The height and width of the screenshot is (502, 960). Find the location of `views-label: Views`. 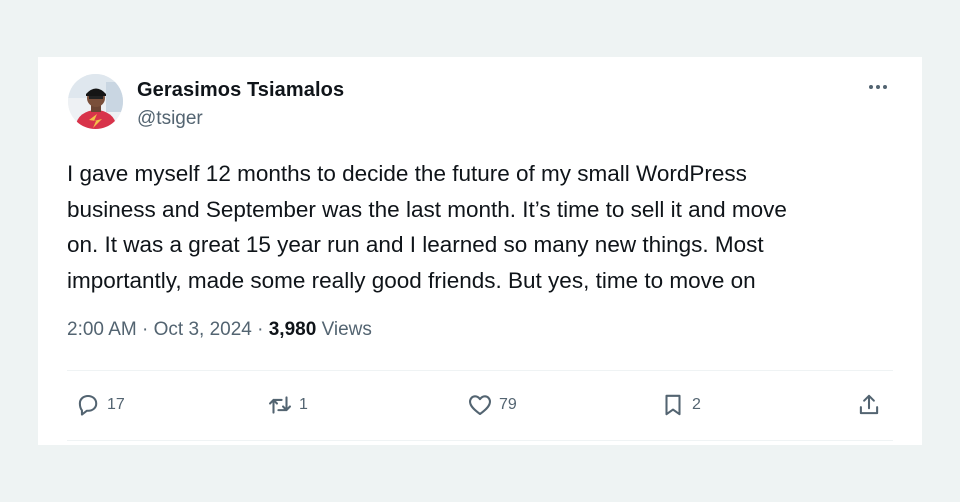

views-label: Views is located at coordinates (346, 329).